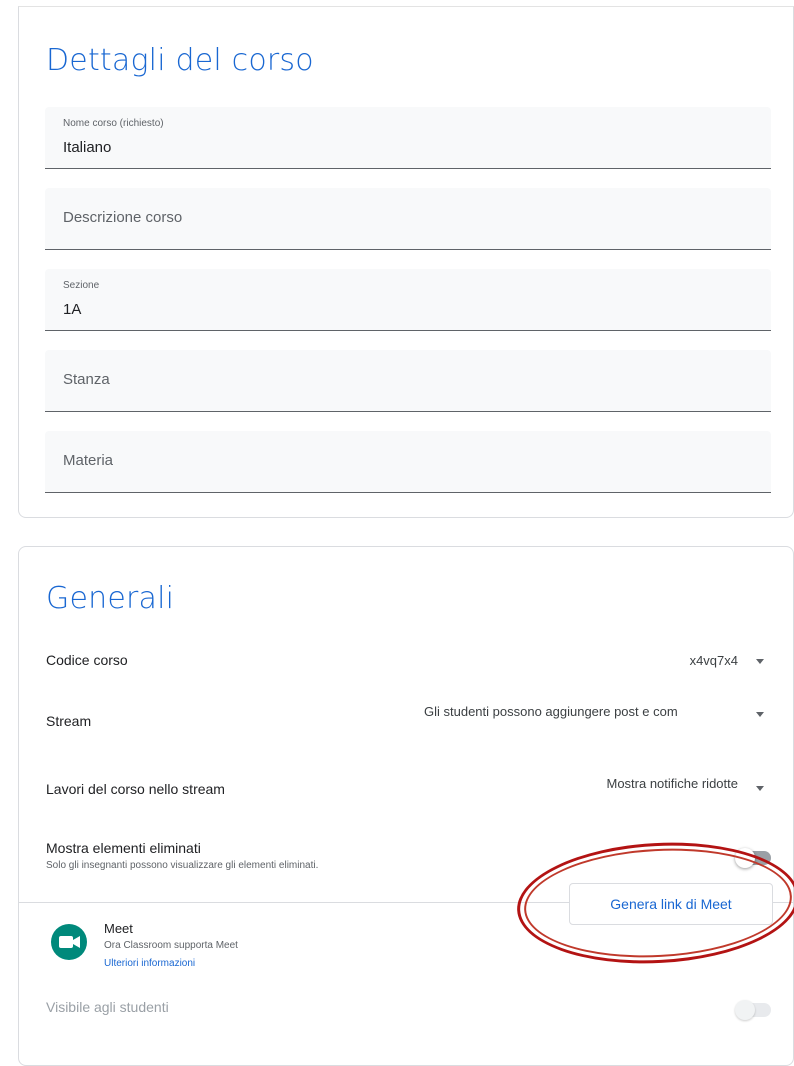 This screenshot has height=1066, width=794. What do you see at coordinates (760, 788) in the screenshot?
I see `classwork-dropdown-caret-icon` at bounding box center [760, 788].